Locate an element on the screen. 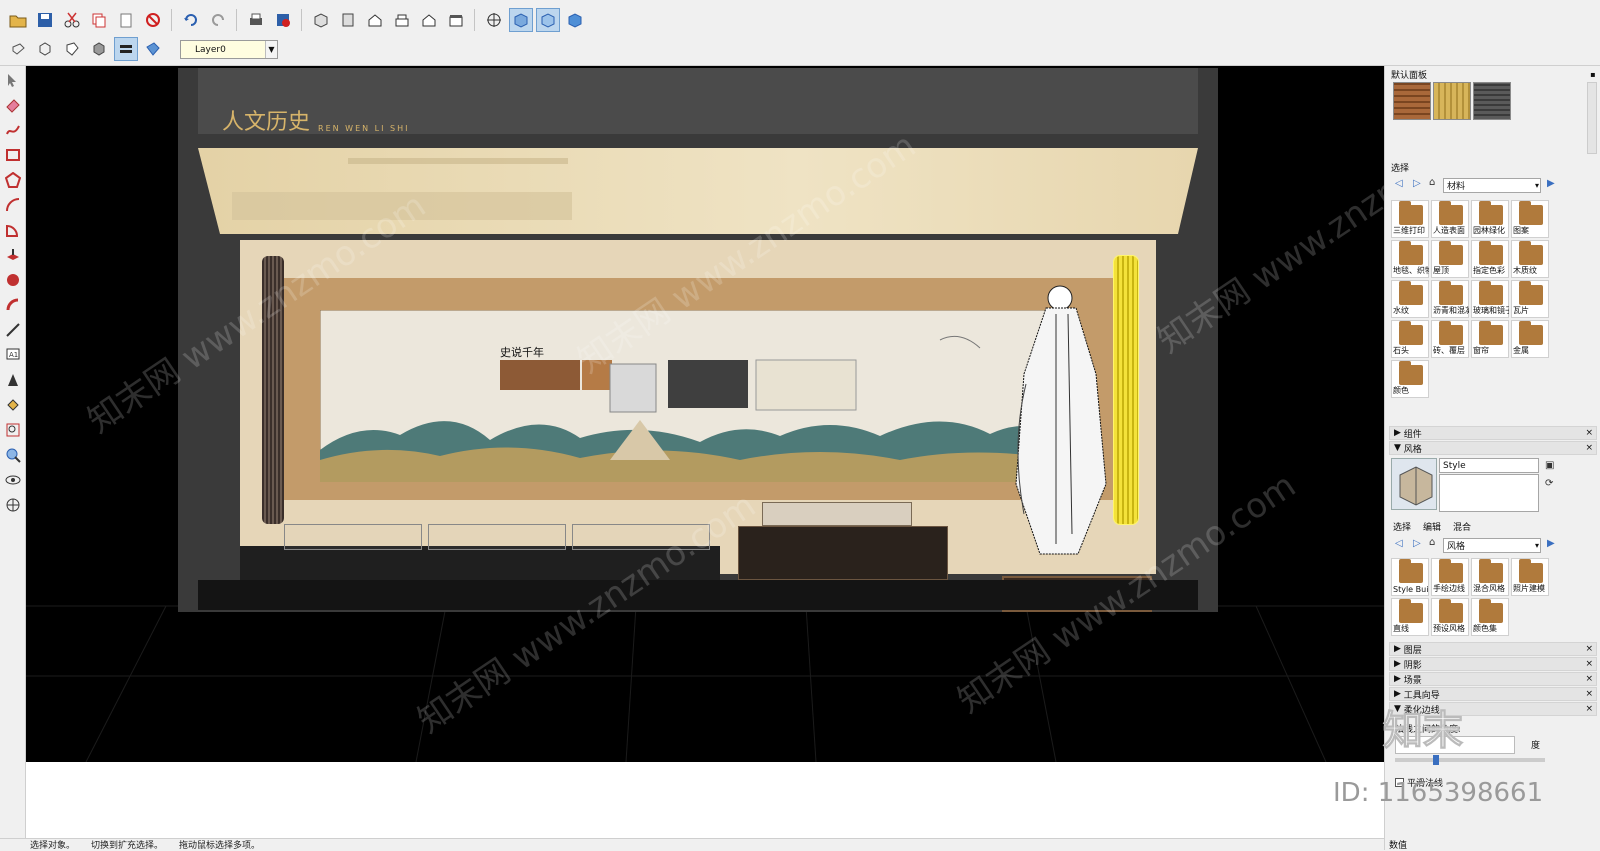  look-around-tool-icon is located at coordinates (13, 480).